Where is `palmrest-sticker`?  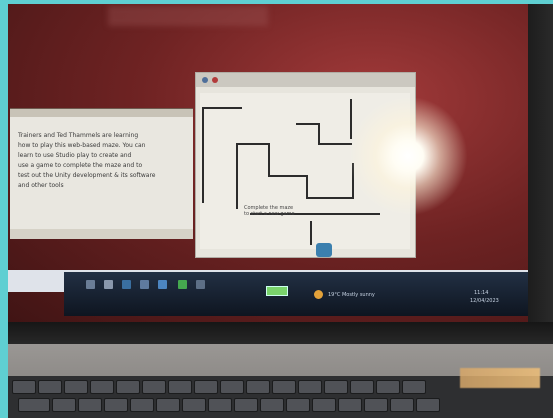 palmrest-sticker is located at coordinates (500, 378).